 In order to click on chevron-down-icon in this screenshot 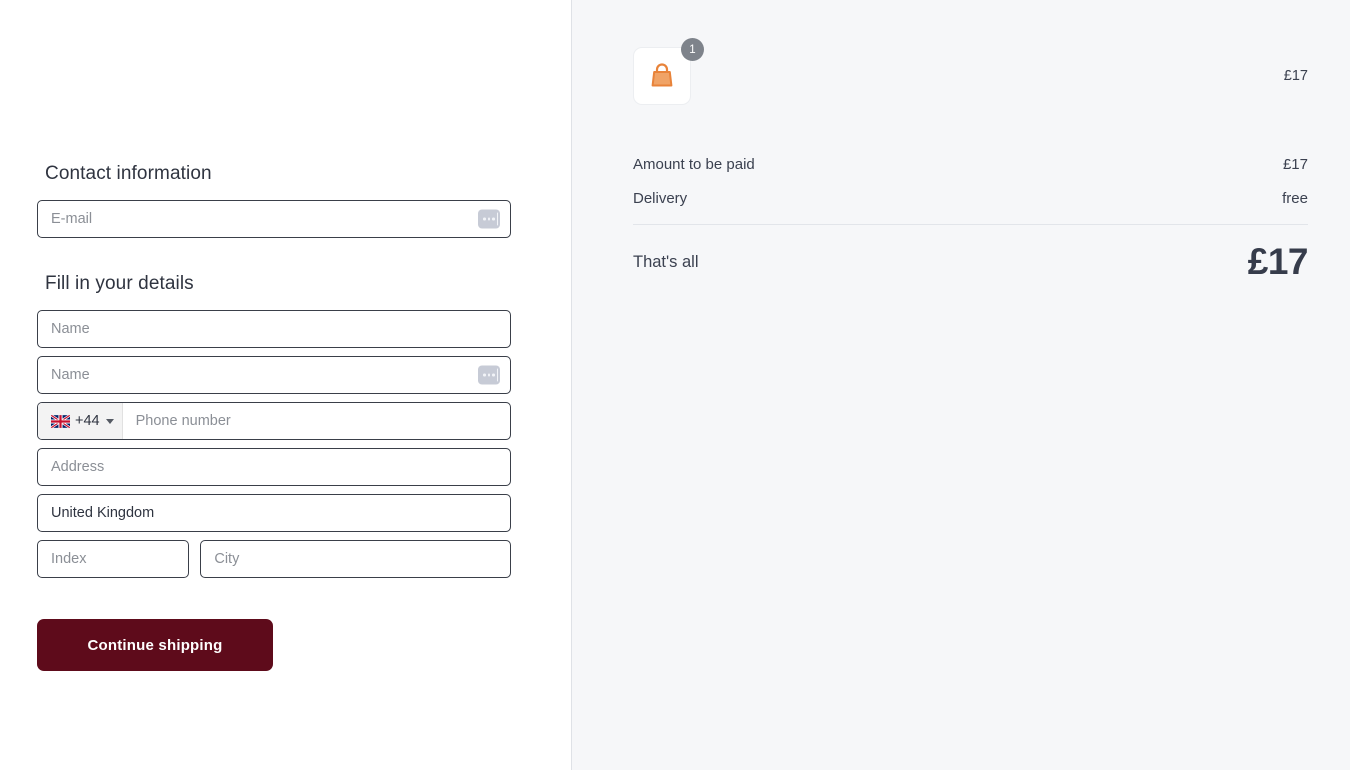, I will do `click(109, 421)`.